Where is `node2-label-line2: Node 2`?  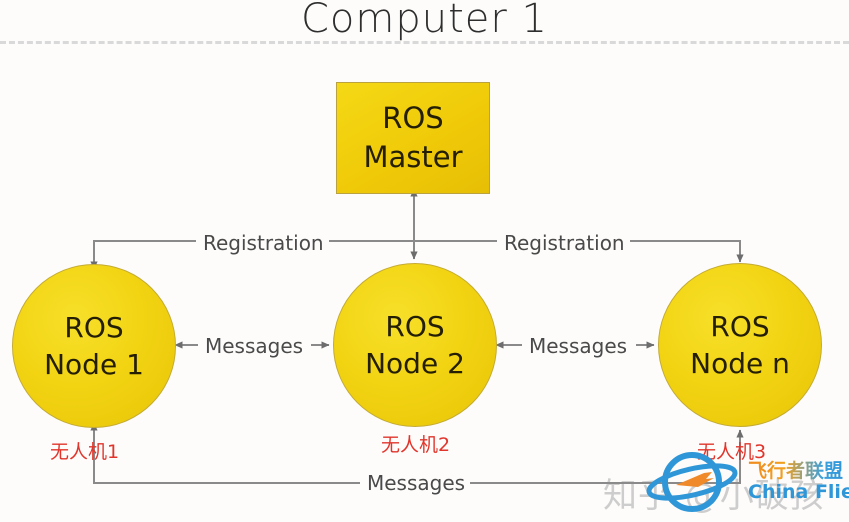 node2-label-line2: Node 2 is located at coordinates (415, 363).